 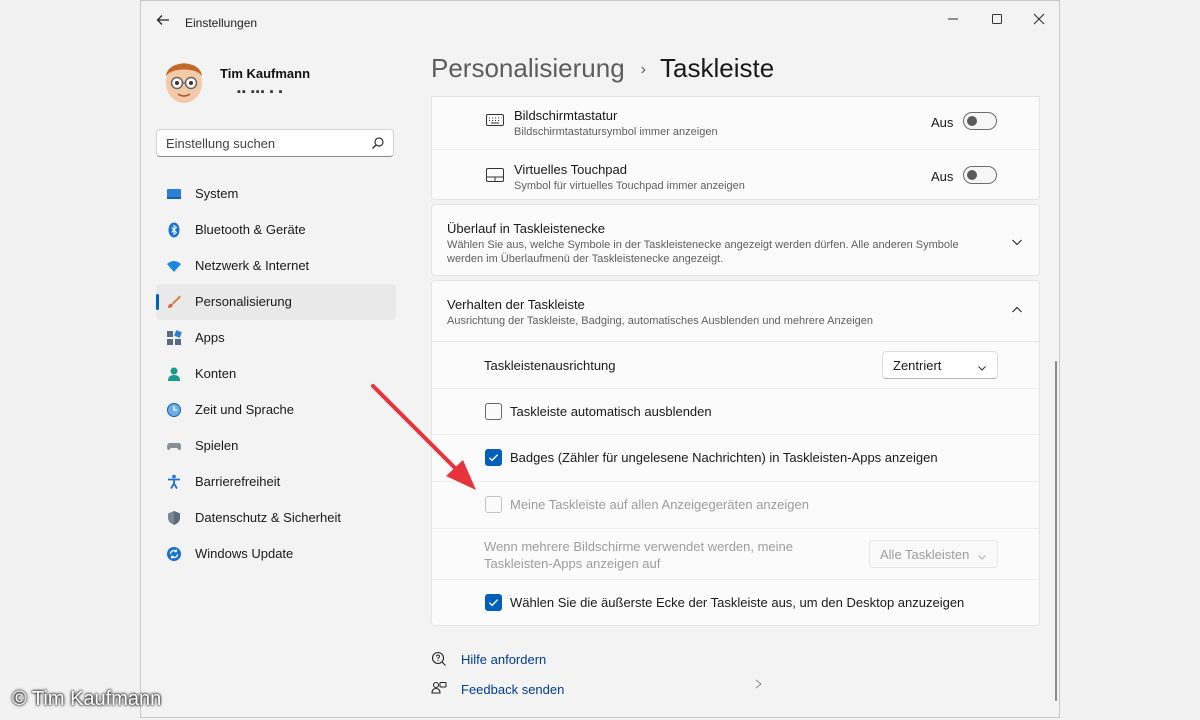 I want to click on shield-icon, so click(x=174, y=518).